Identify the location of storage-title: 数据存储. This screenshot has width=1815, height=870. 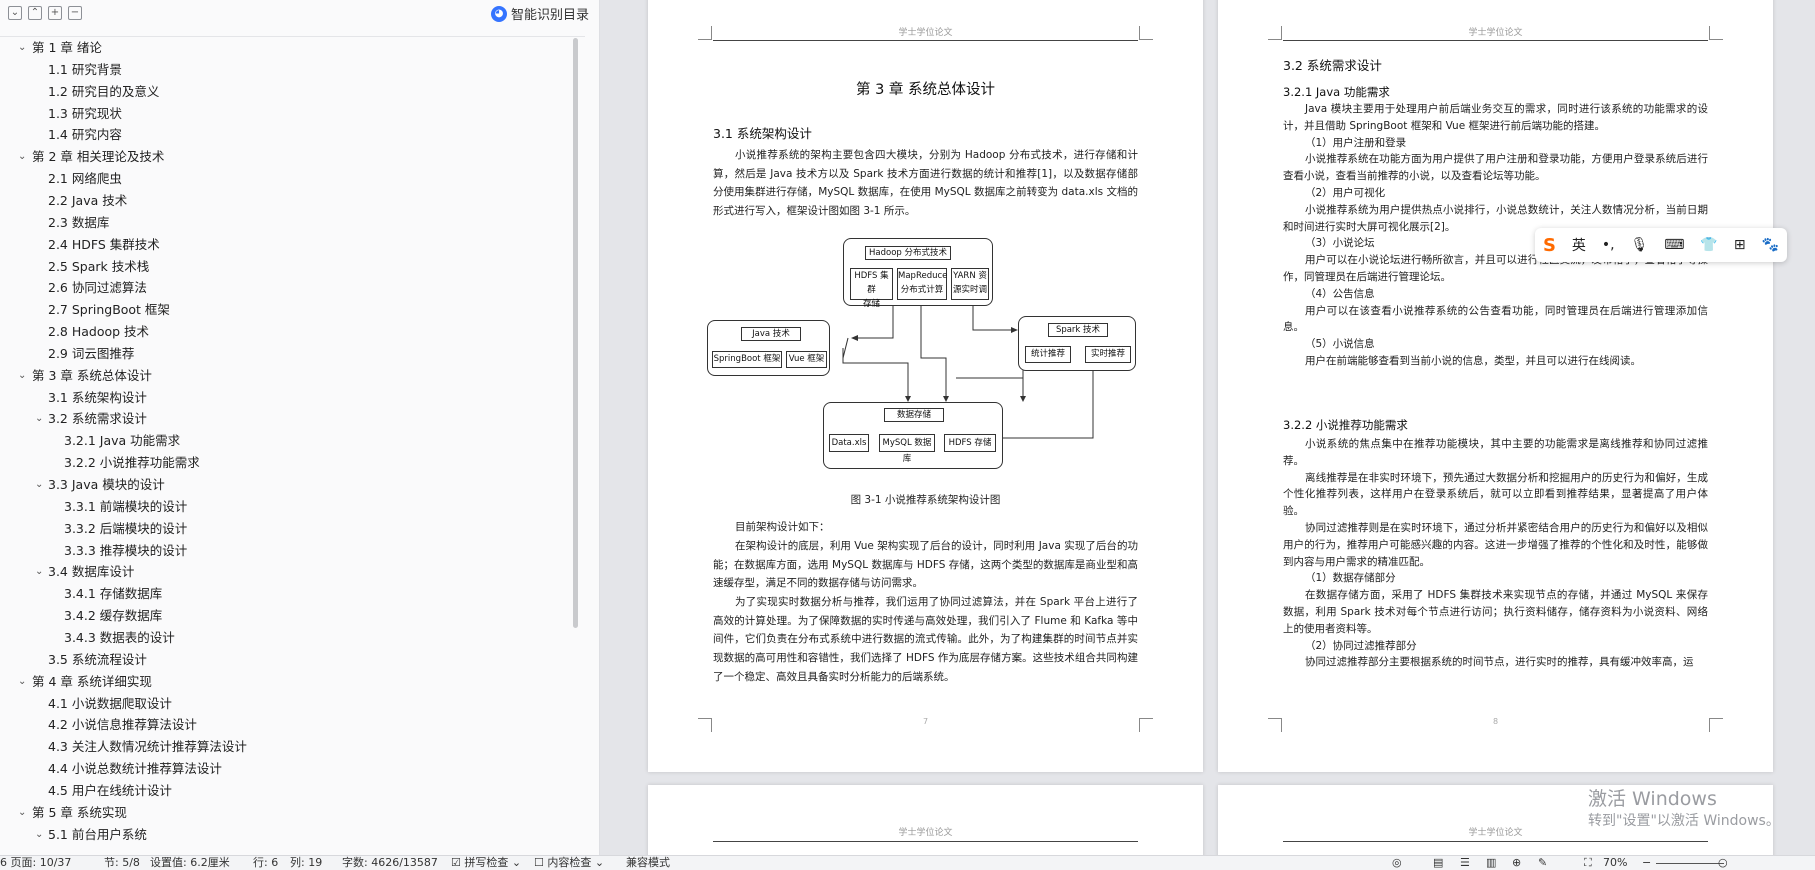
(914, 415).